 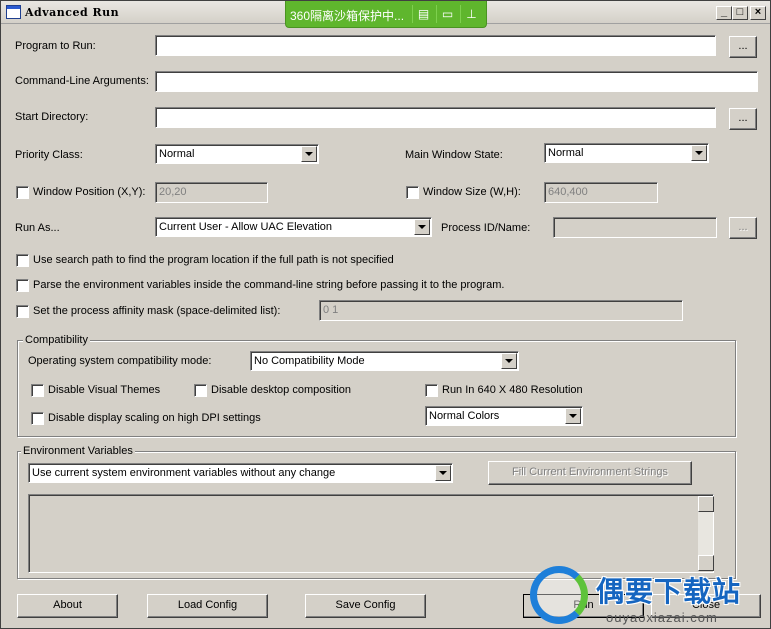 I want to click on app-window-icon, so click(x=13, y=12).